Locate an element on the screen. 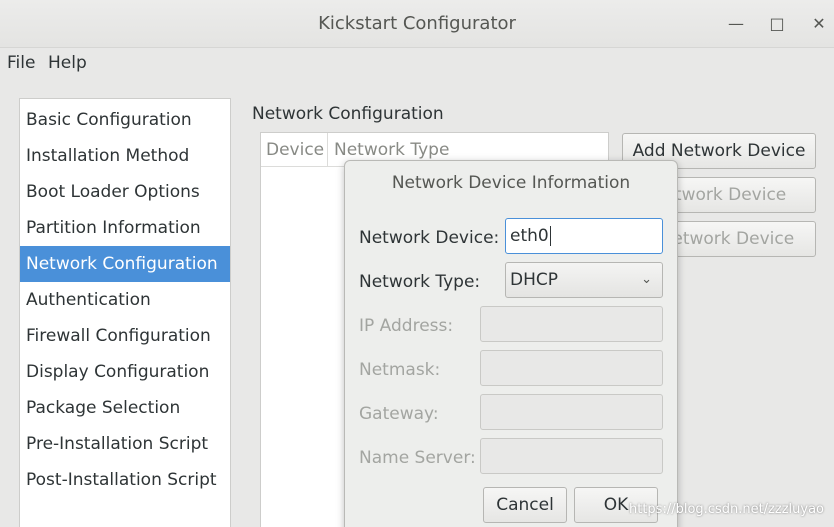 The height and width of the screenshot is (527, 834). network-device-value: eth0 is located at coordinates (529, 236).